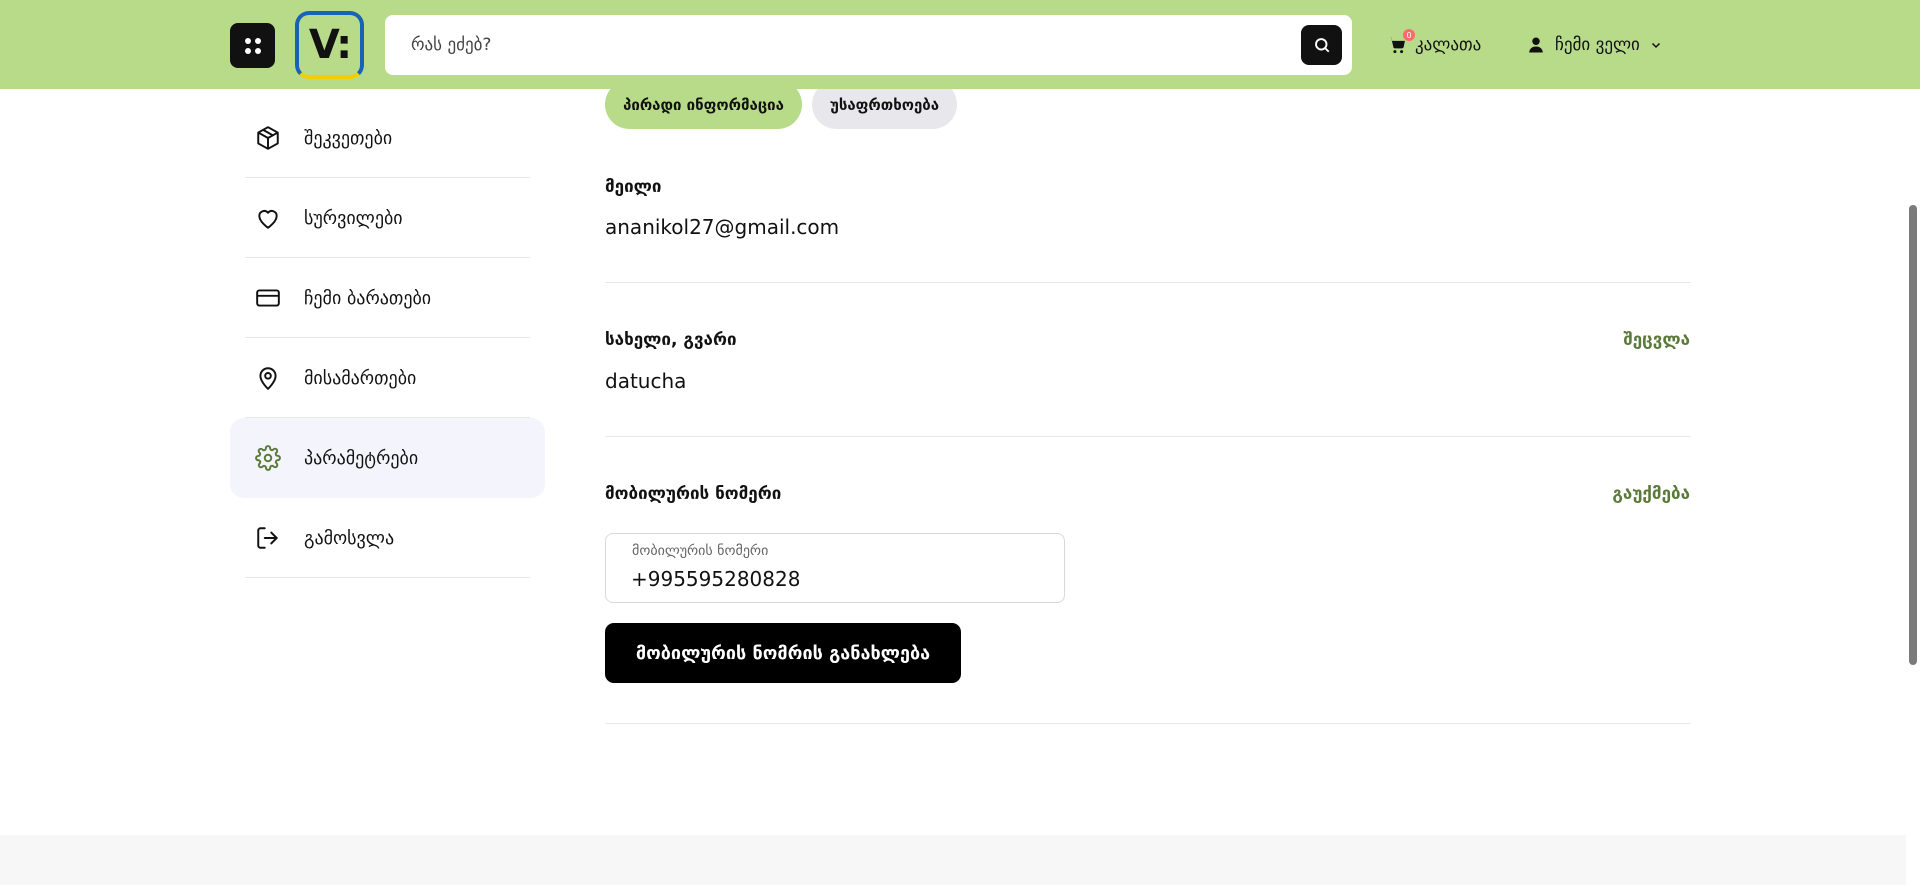  I want to click on sidebar-item-settings: პარამეტრები, so click(387, 458).